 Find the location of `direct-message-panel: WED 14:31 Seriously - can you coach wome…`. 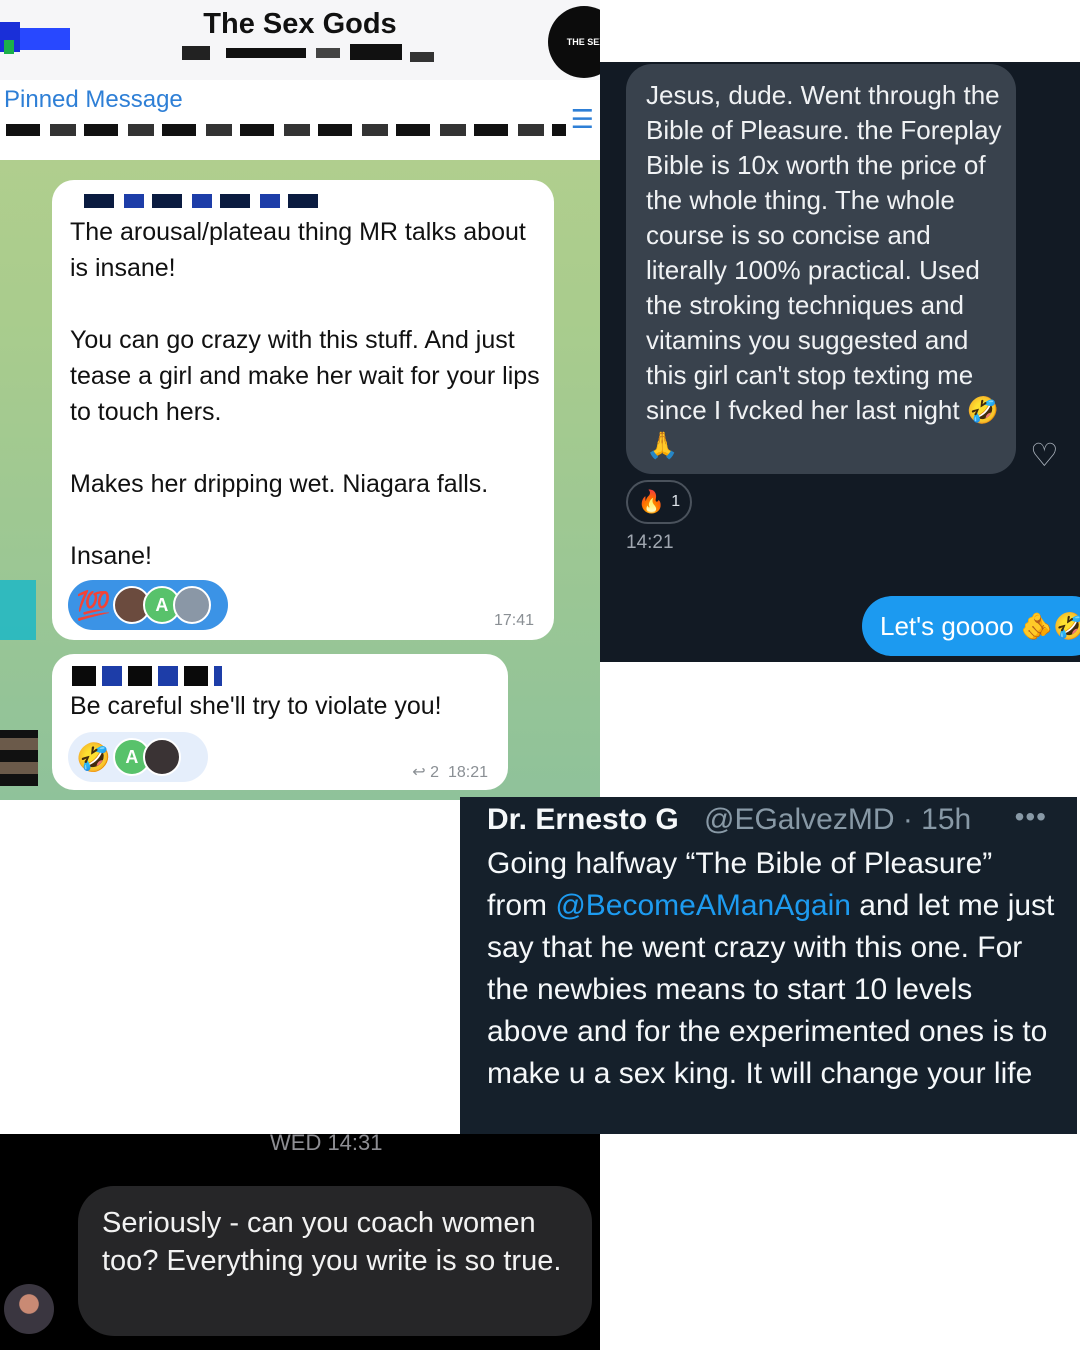

direct-message-panel: WED 14:31 Seriously - can you coach wome… is located at coordinates (300, 1242).